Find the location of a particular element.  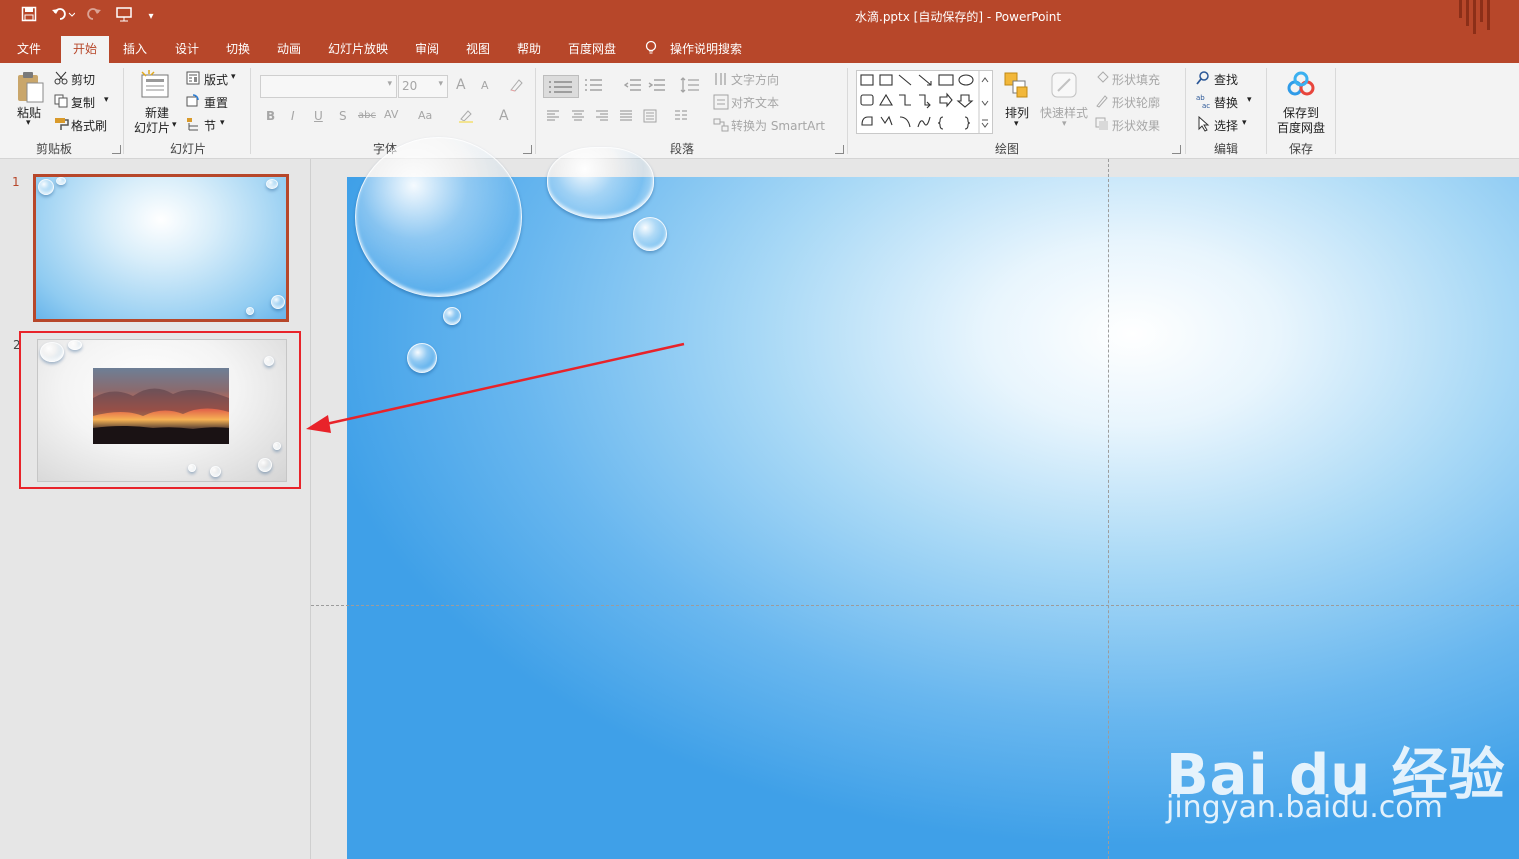

tab-home: 开始 is located at coordinates (85, 49).